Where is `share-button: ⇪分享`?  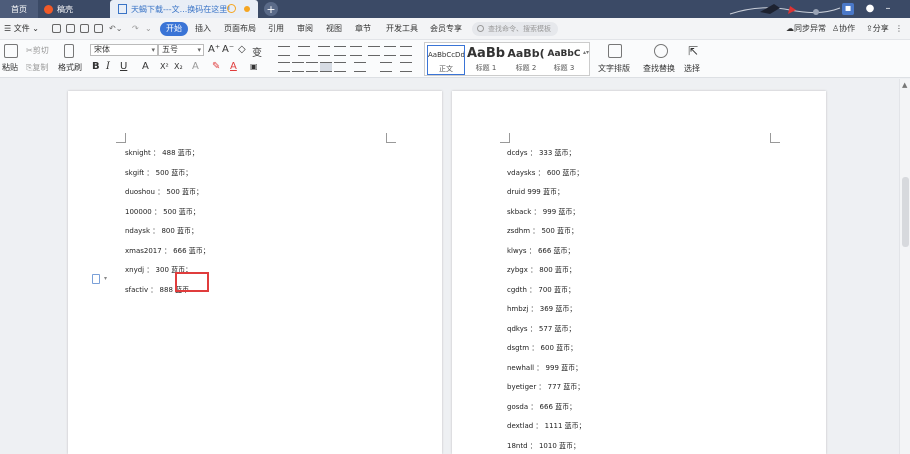 share-button: ⇪分享 is located at coordinates (877, 29).